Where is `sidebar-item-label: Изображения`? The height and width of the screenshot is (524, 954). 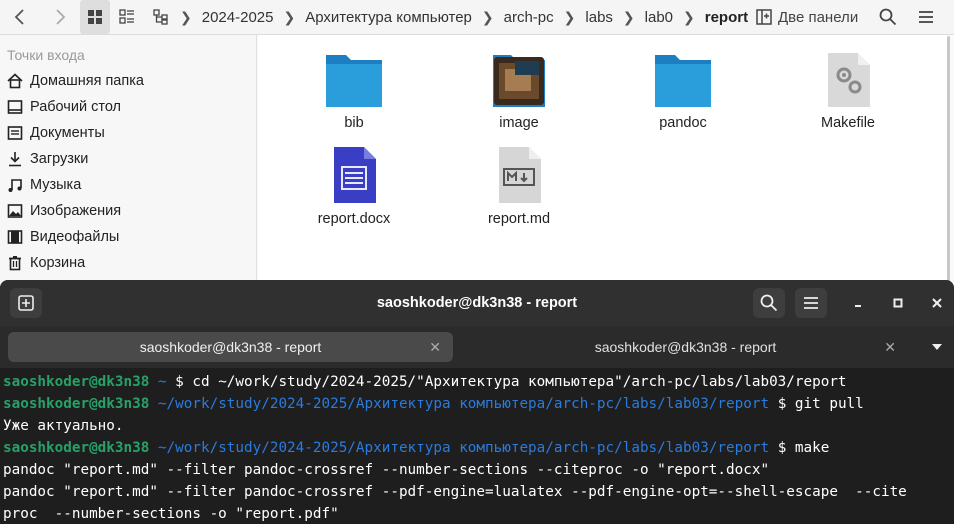 sidebar-item-label: Изображения is located at coordinates (76, 211).